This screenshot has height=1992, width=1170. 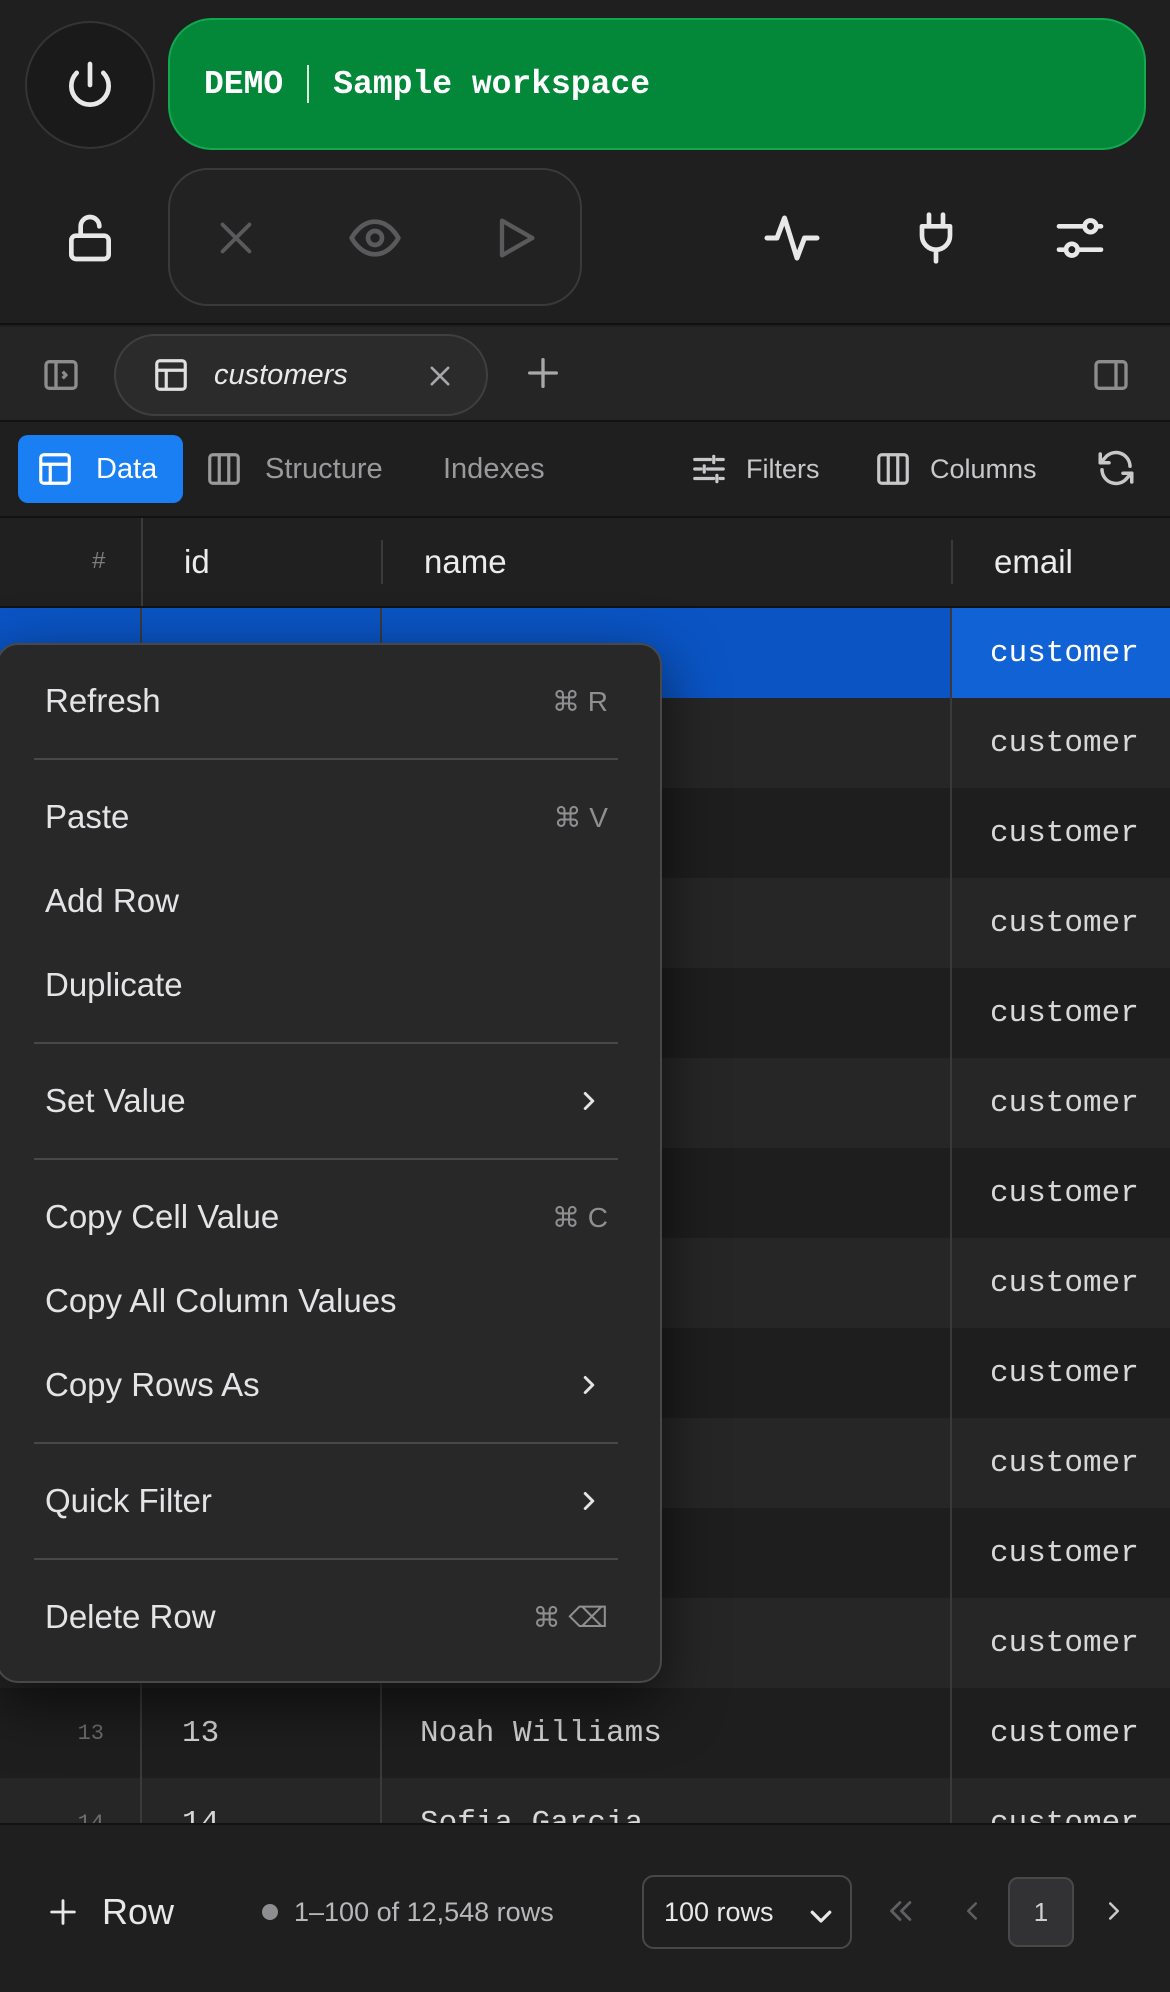 I want to click on filters-button: Filters, so click(x=755, y=469).